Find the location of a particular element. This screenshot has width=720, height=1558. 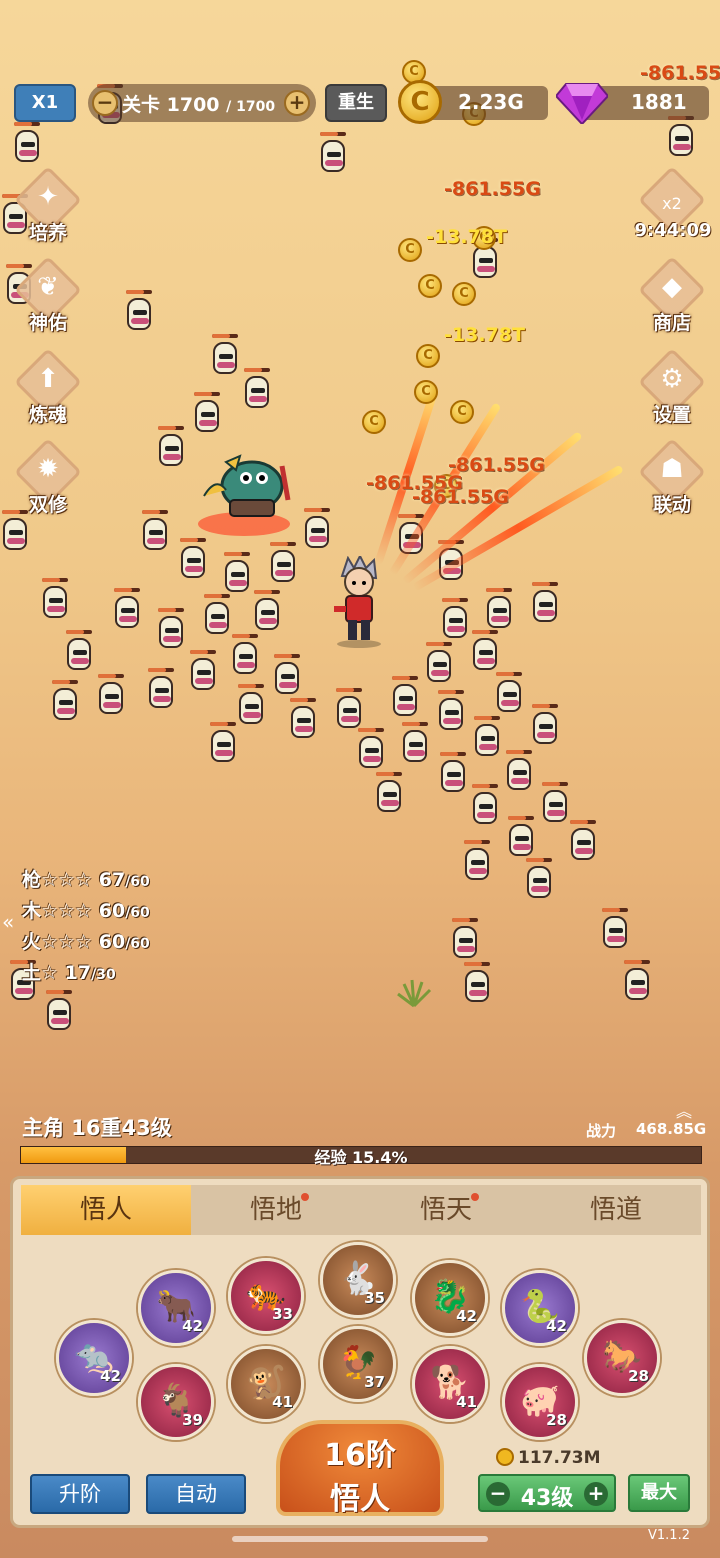

menu-cultivate-button: ✦ 培养 is located at coordinates (48, 209).